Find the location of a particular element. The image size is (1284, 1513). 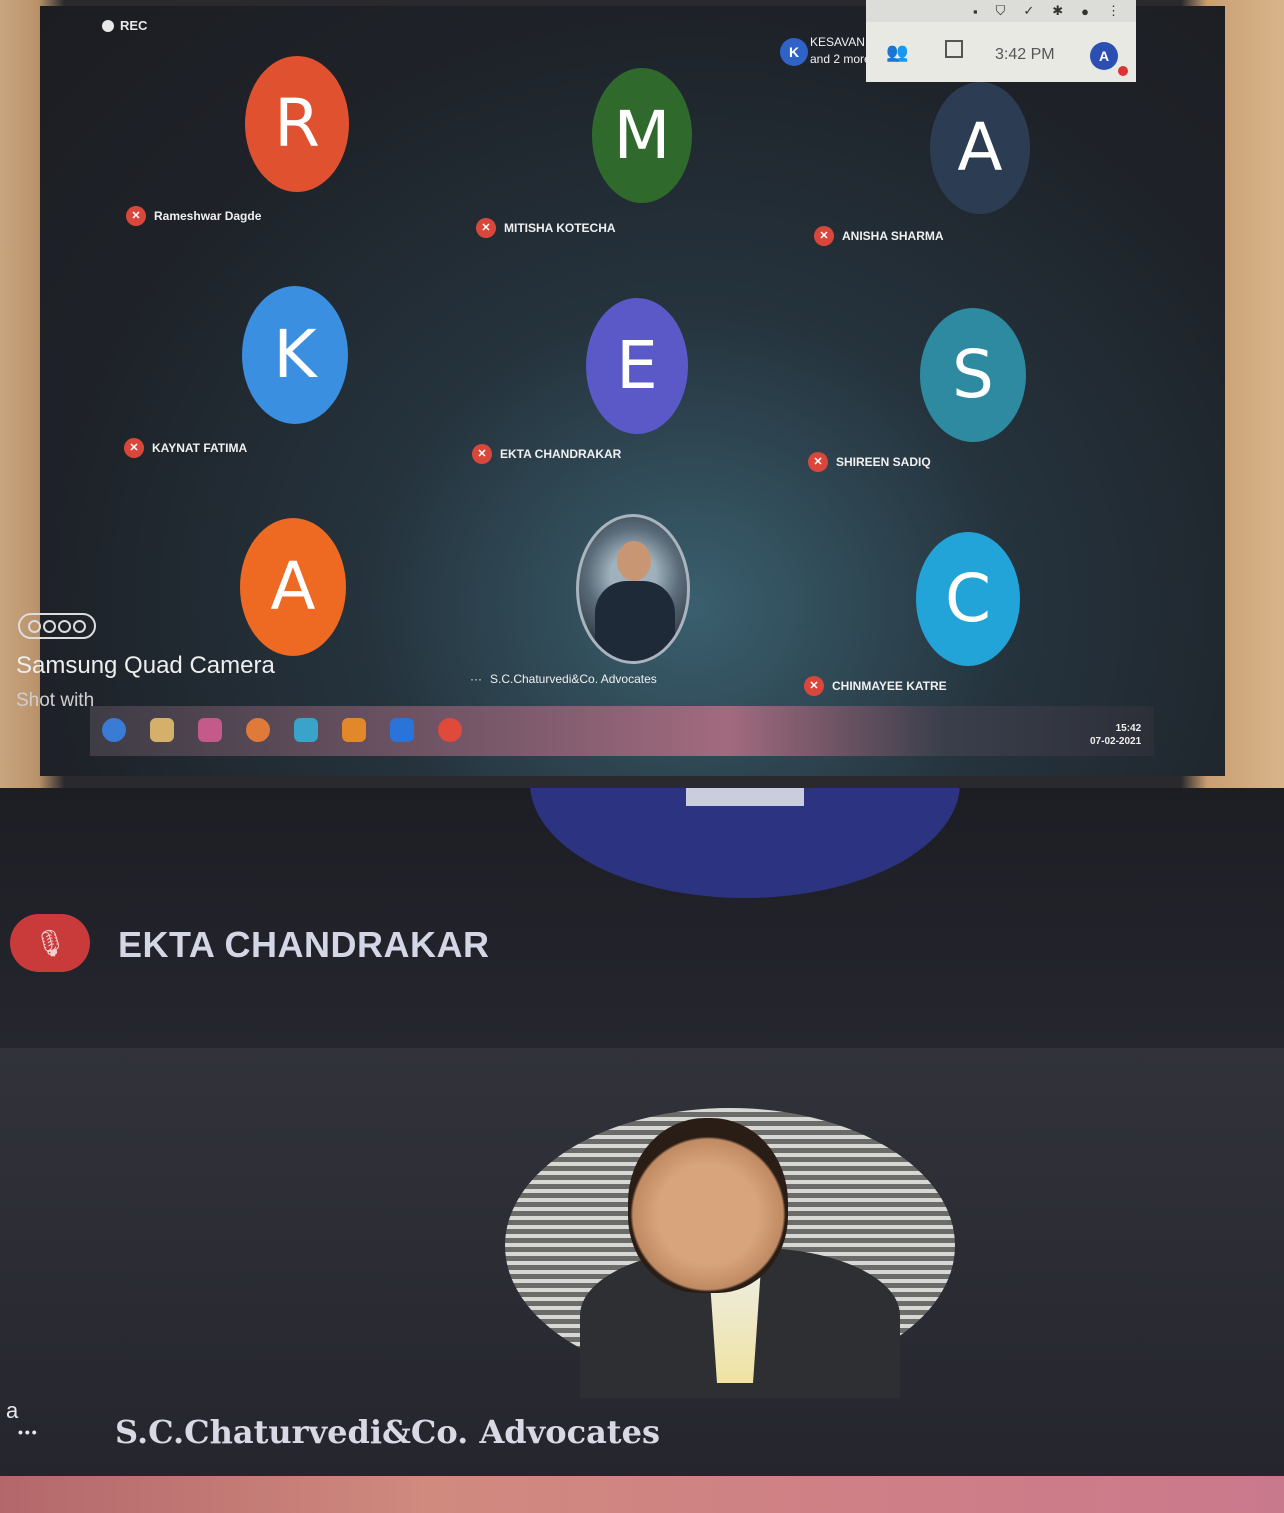

chrome-icon is located at coordinates (450, 730).